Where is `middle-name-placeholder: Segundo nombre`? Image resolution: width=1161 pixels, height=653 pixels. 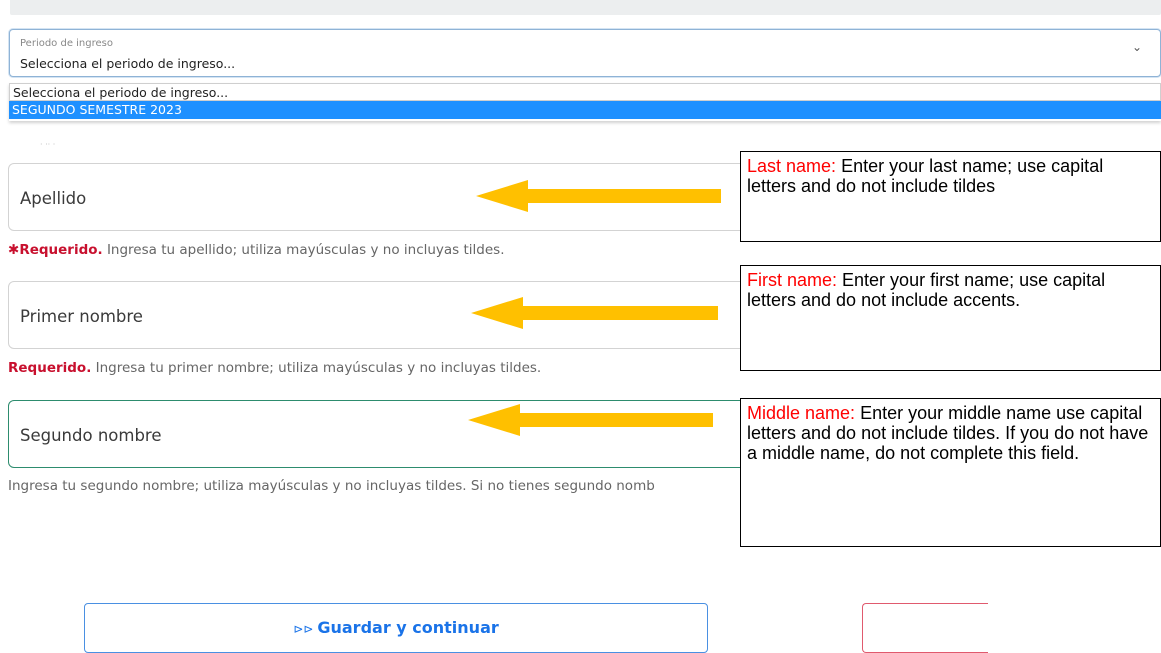 middle-name-placeholder: Segundo nombre is located at coordinates (91, 435).